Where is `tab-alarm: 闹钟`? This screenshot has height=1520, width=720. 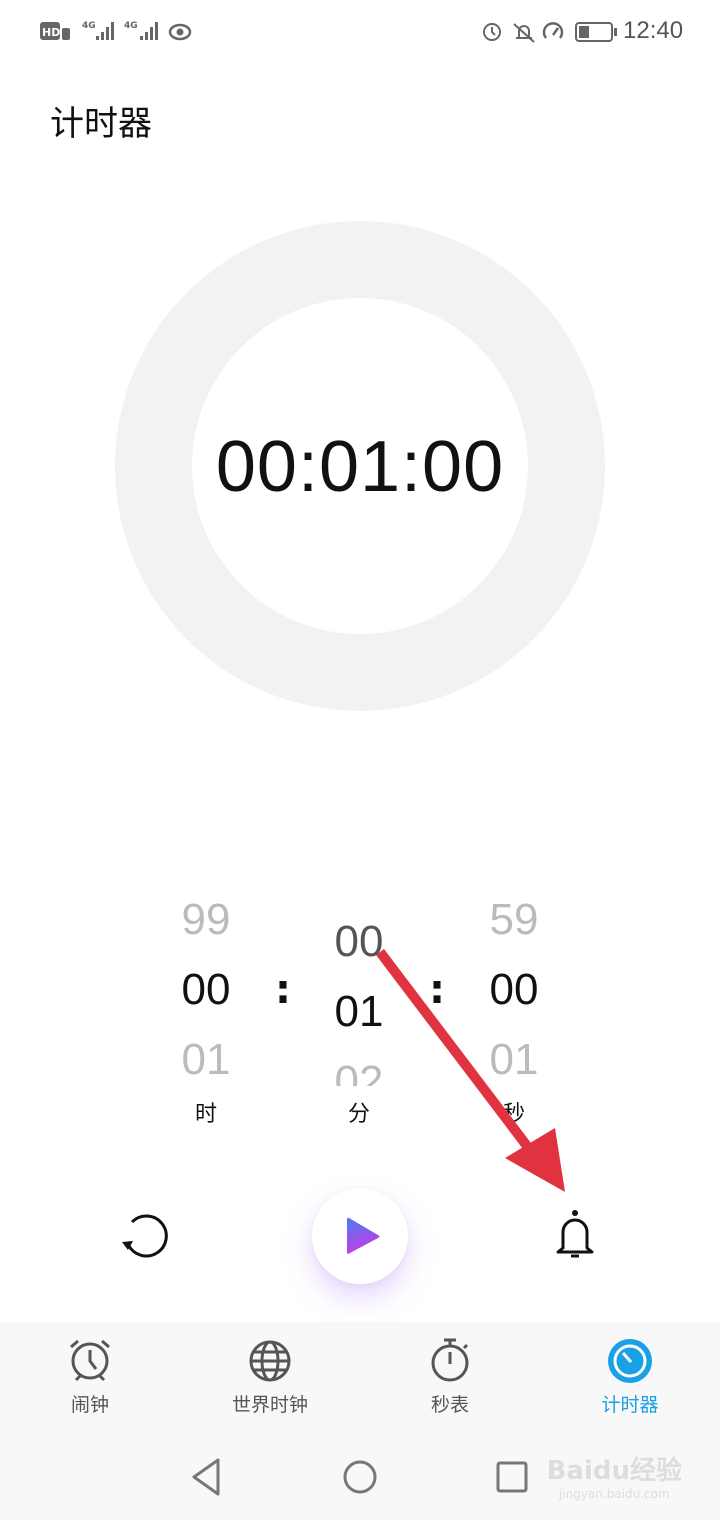 tab-alarm: 闹钟 is located at coordinates (90, 1376).